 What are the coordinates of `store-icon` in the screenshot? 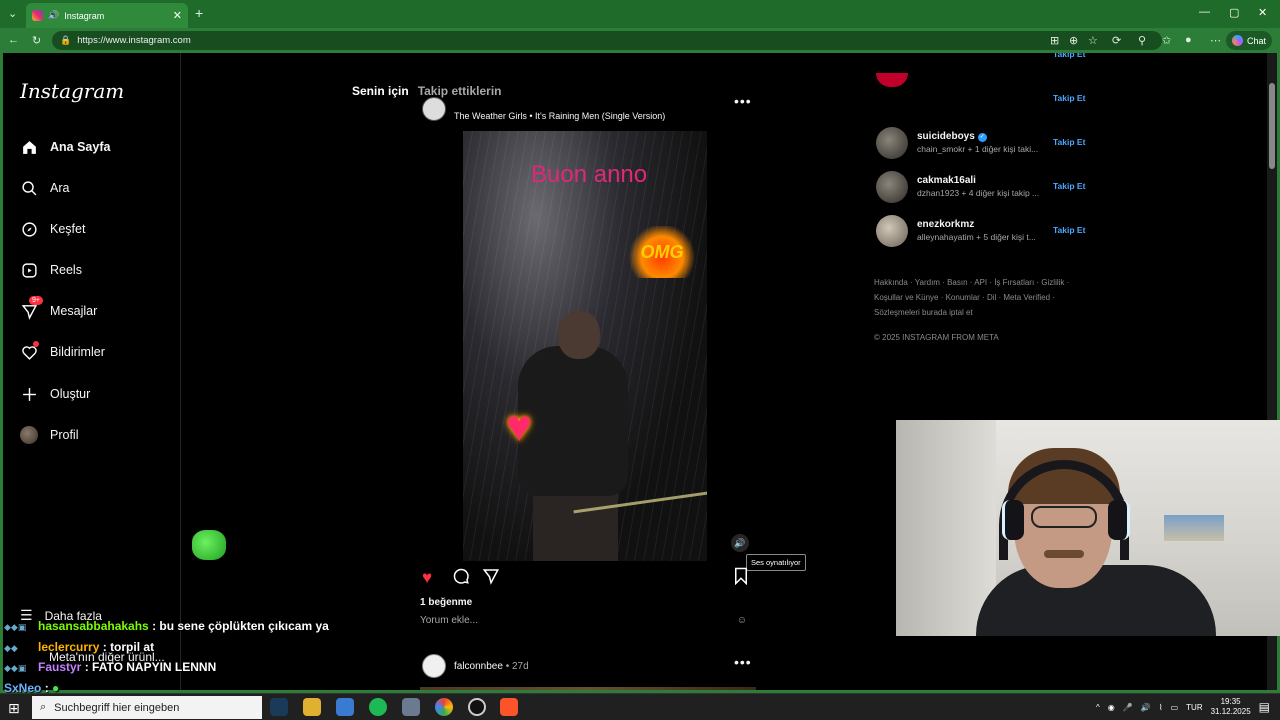 It's located at (345, 707).